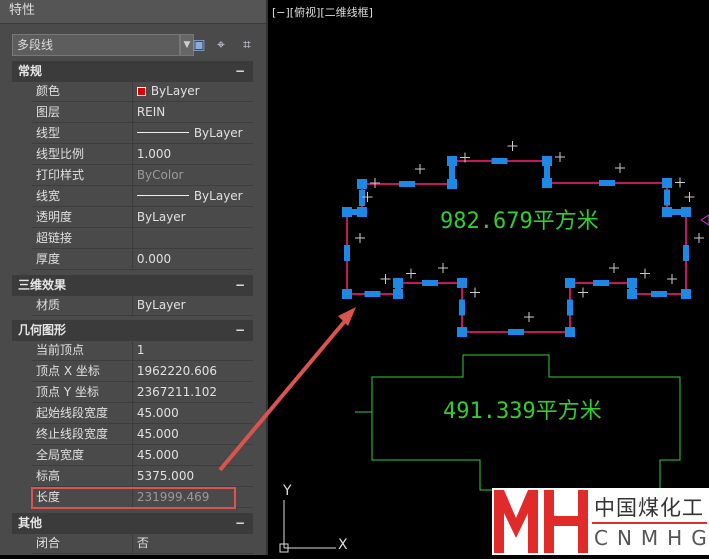 The height and width of the screenshot is (559, 709). I want to click on watermark-logo: 中国煤化工 CNMHG, so click(600, 521).